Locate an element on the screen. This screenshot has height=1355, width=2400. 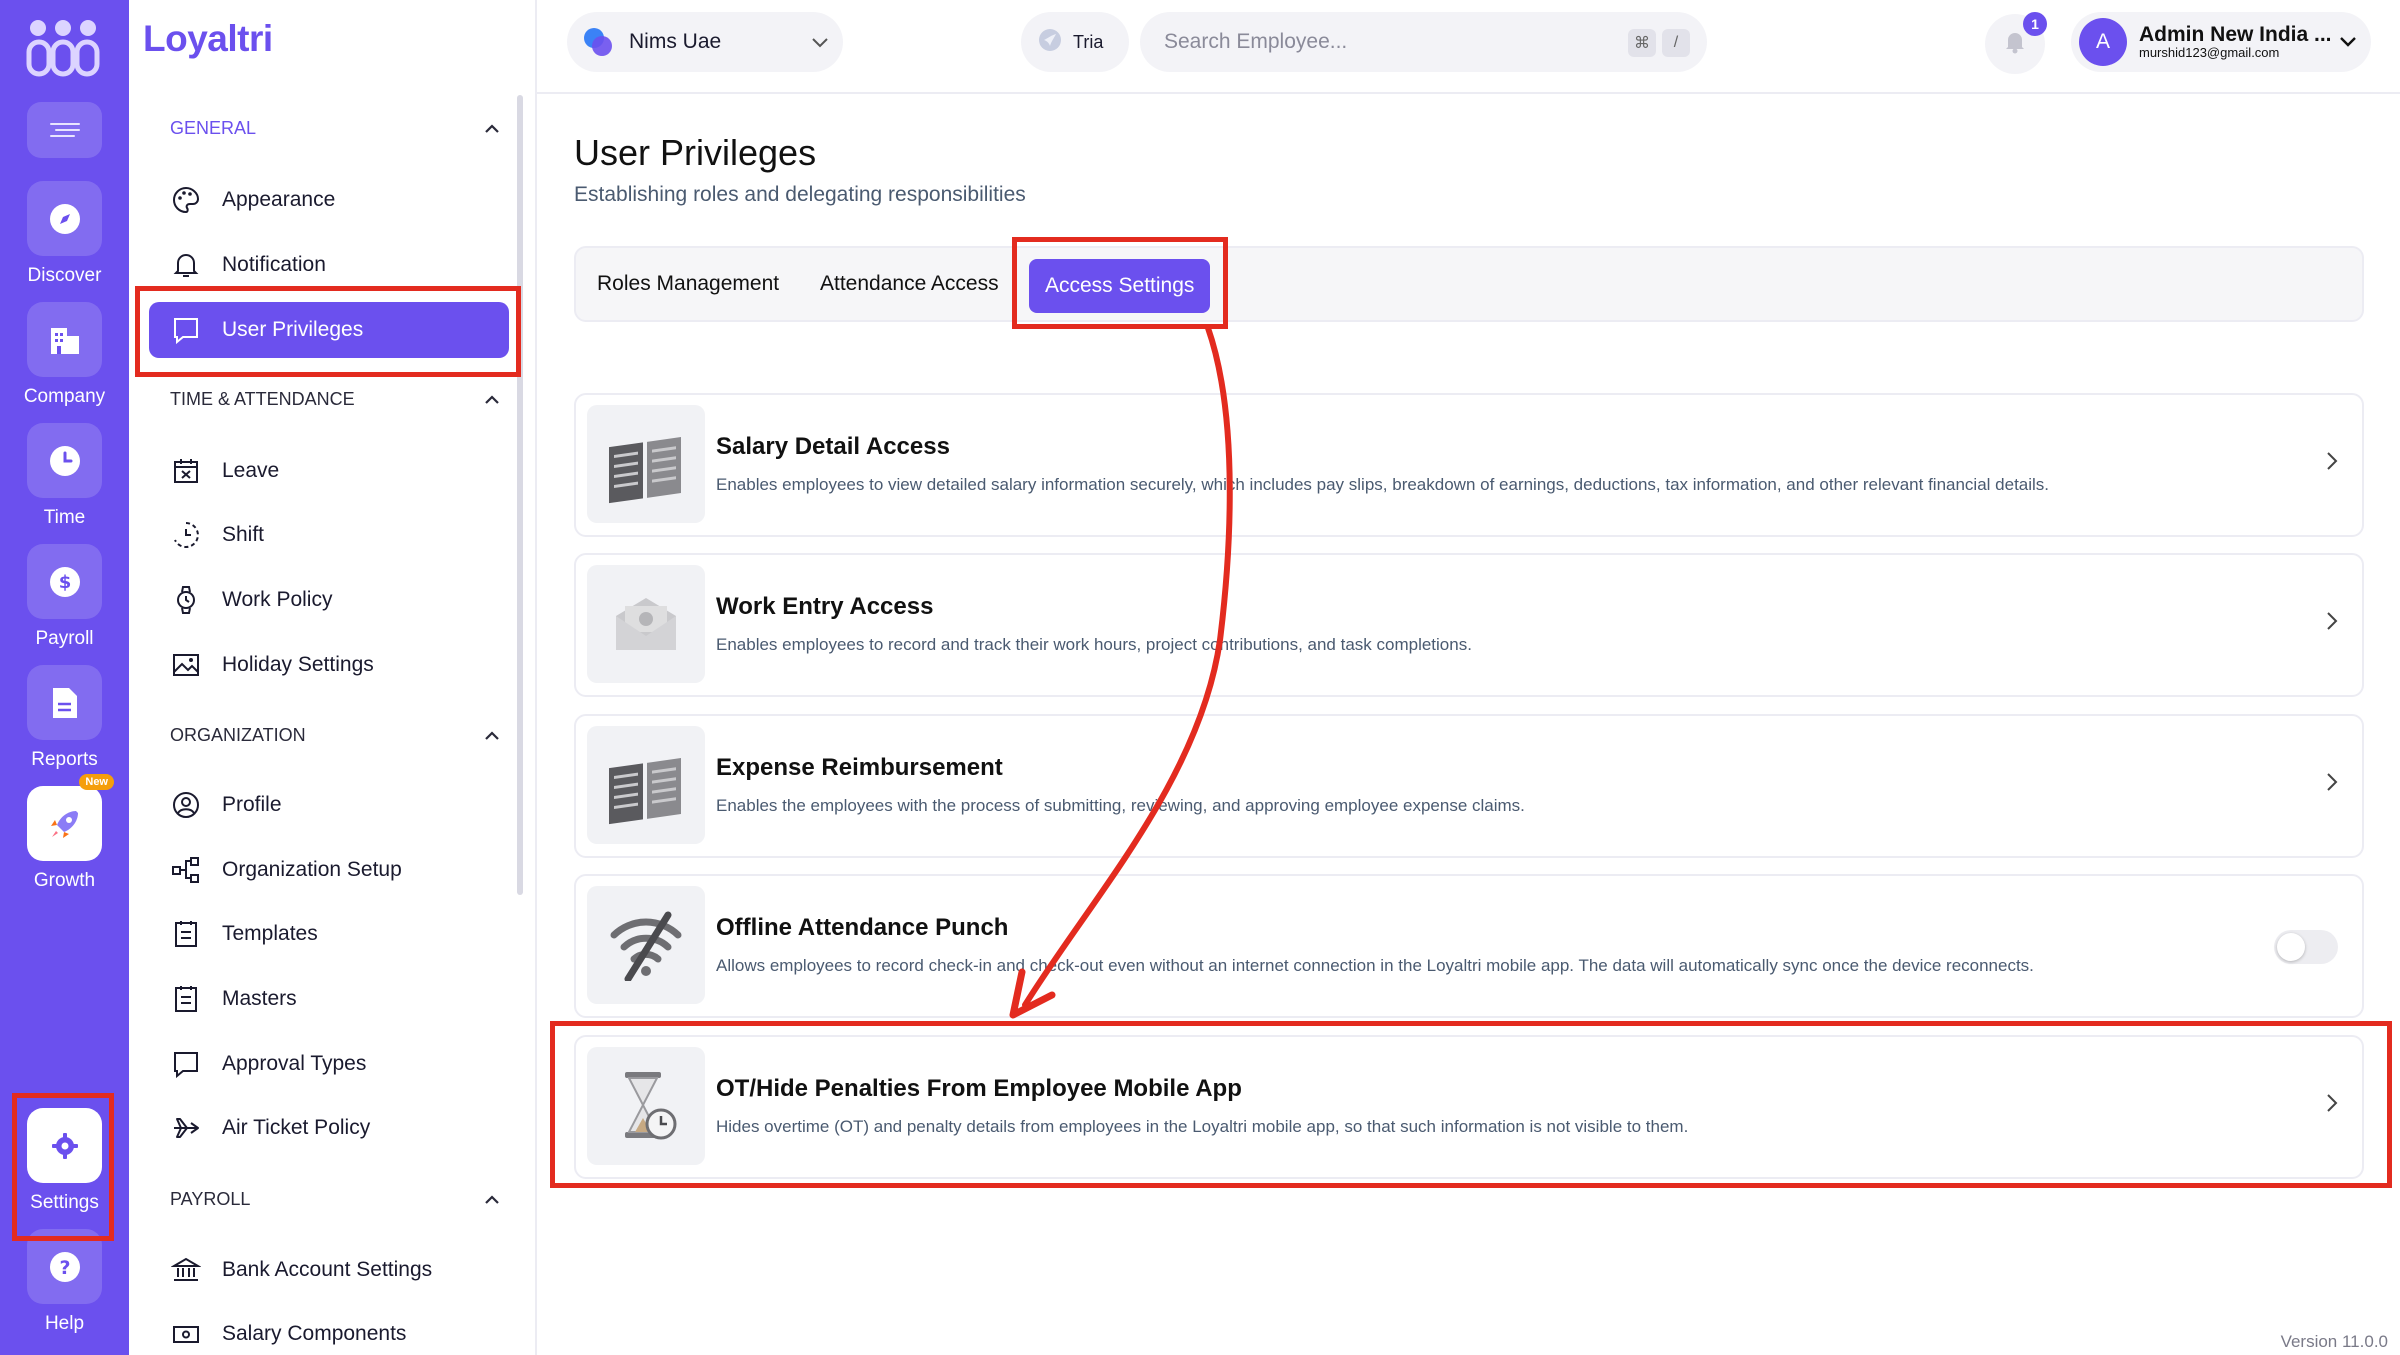
nav-item-approval-types: Approval Types is located at coordinates (329, 1064).